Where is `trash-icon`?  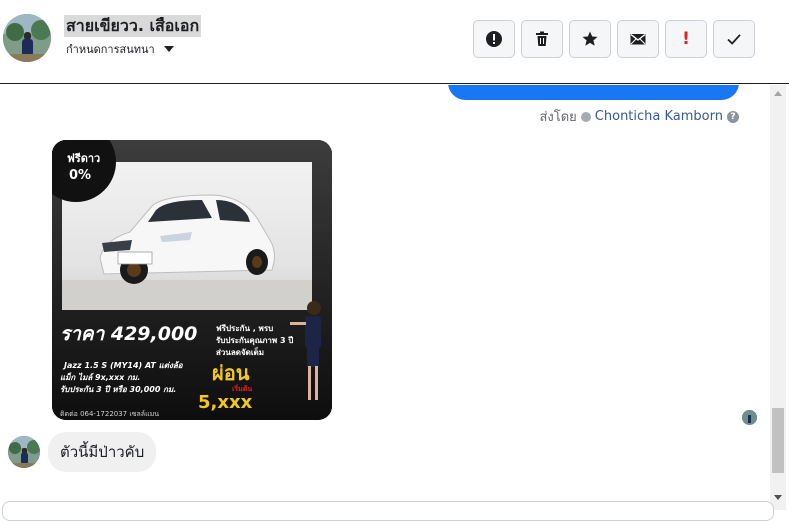
trash-icon is located at coordinates (542, 38).